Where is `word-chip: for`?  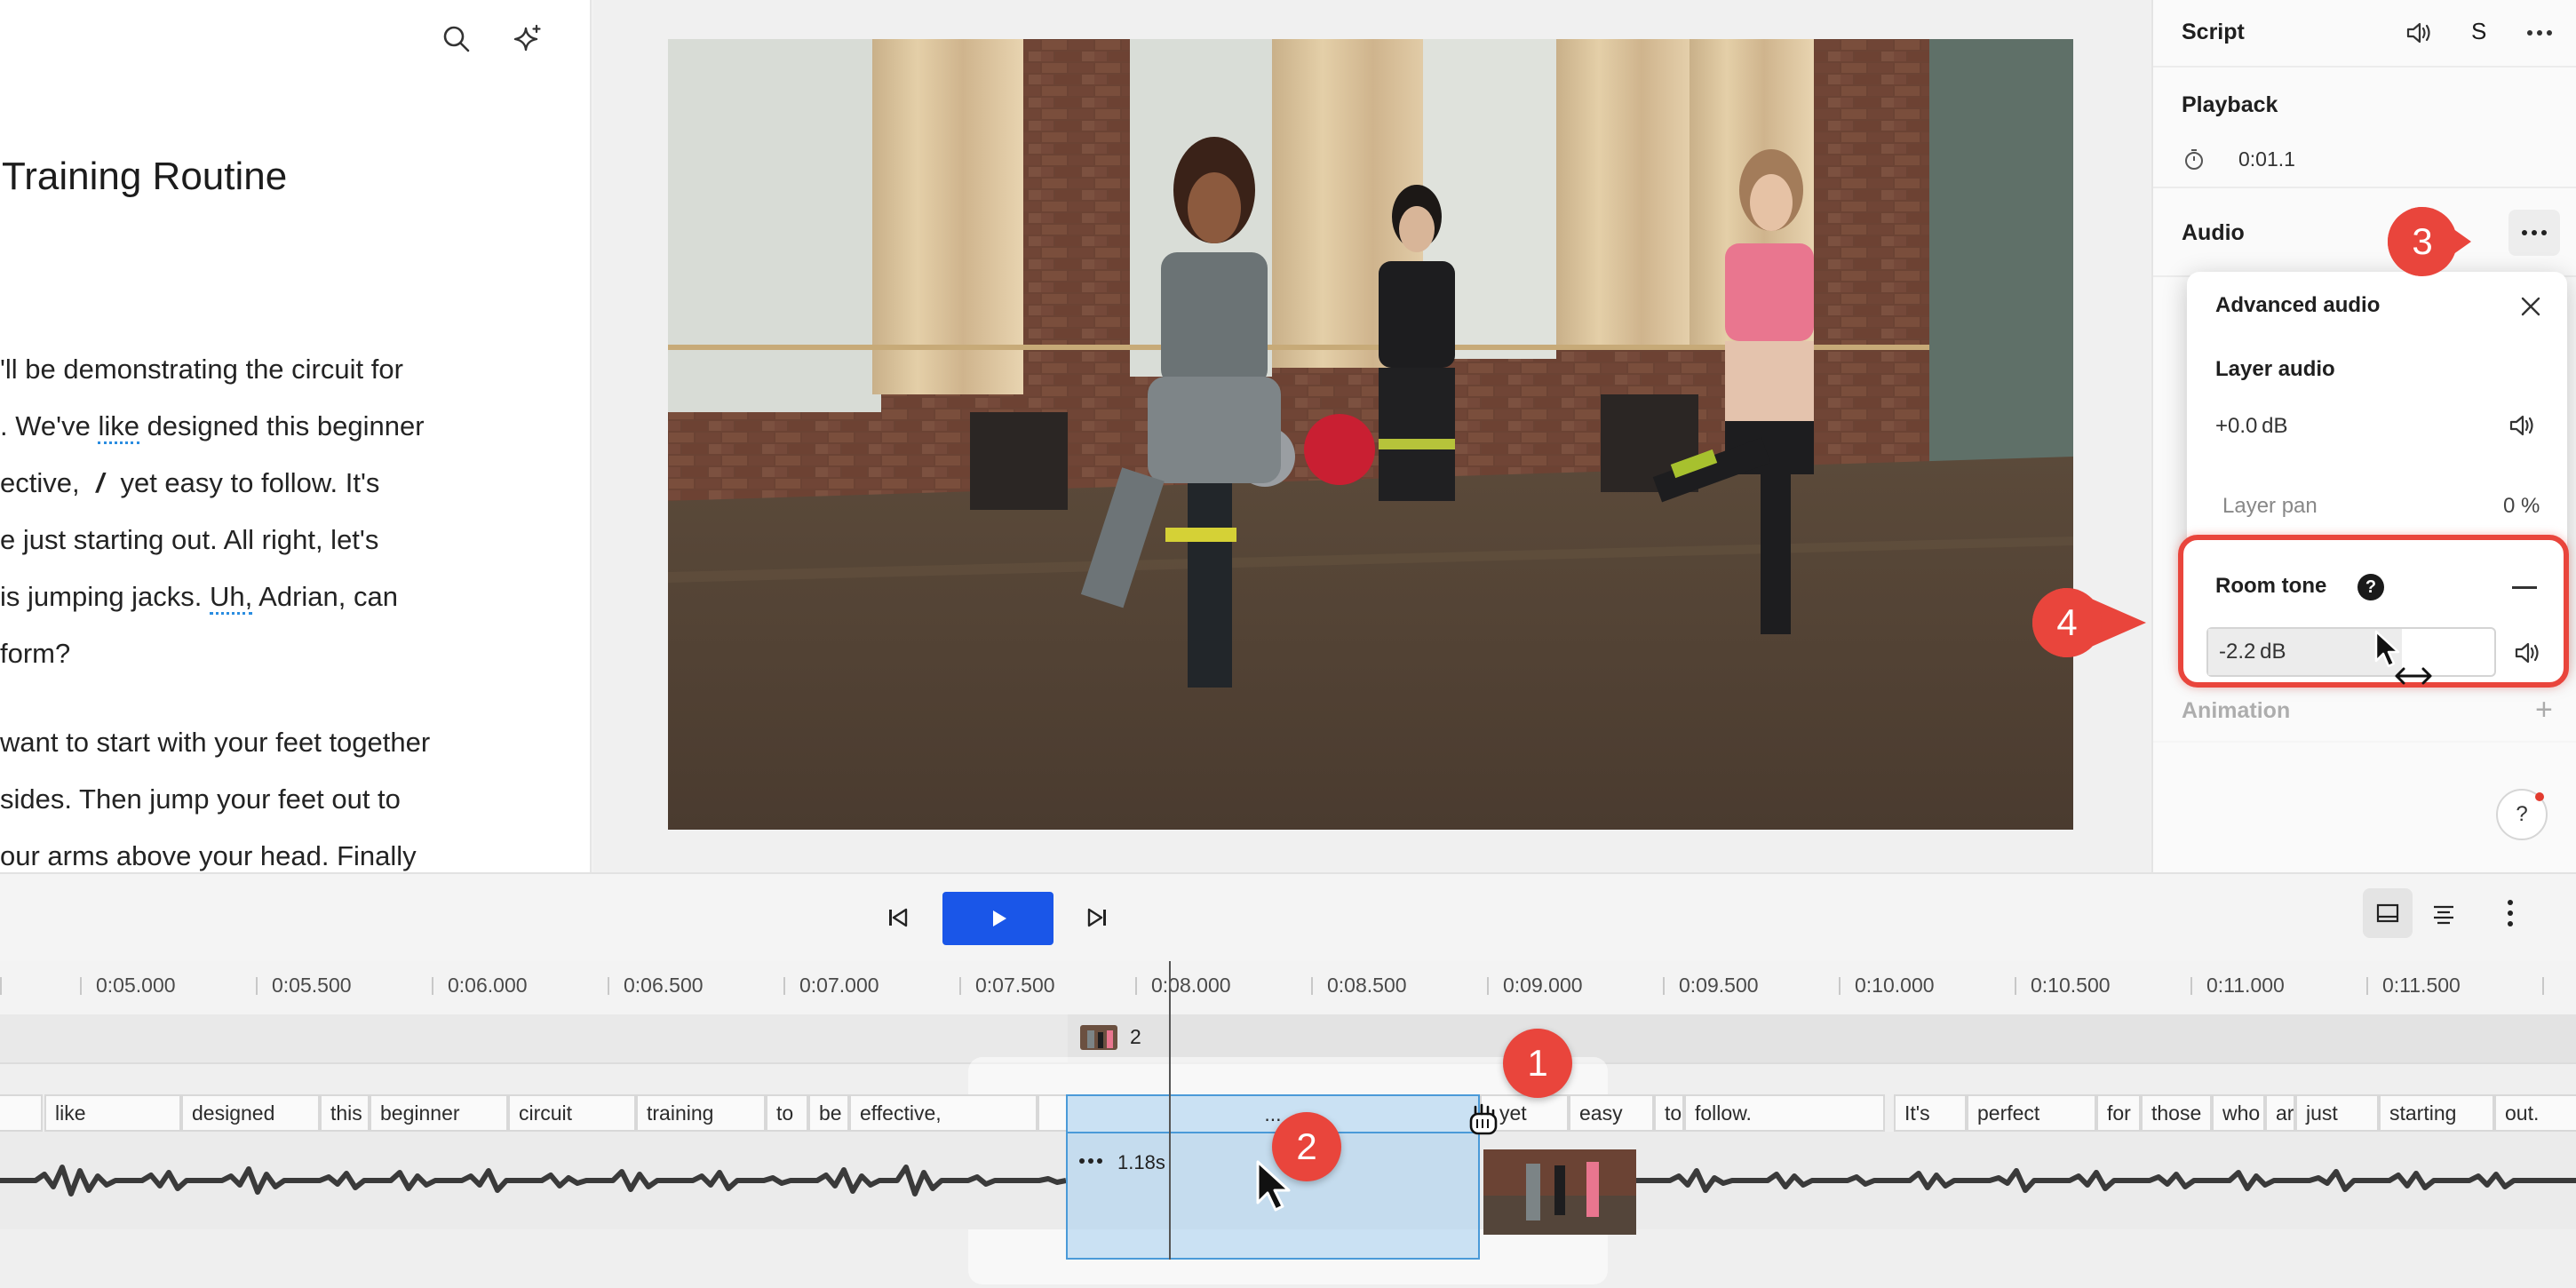
word-chip: for is located at coordinates (2118, 1113).